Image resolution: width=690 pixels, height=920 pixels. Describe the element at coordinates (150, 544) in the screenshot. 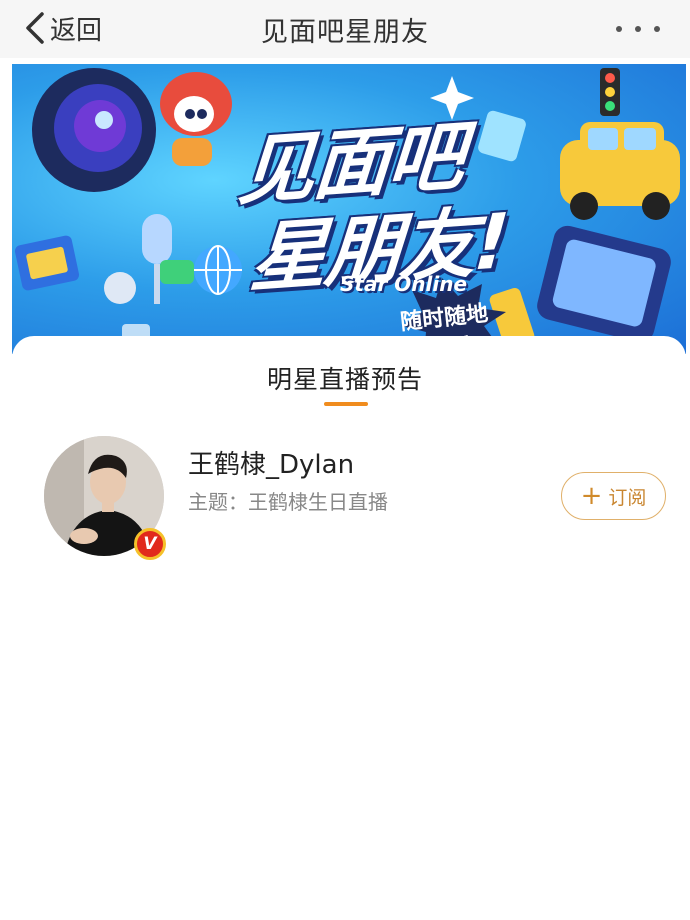

I see `verified-badge-icon: V` at that location.